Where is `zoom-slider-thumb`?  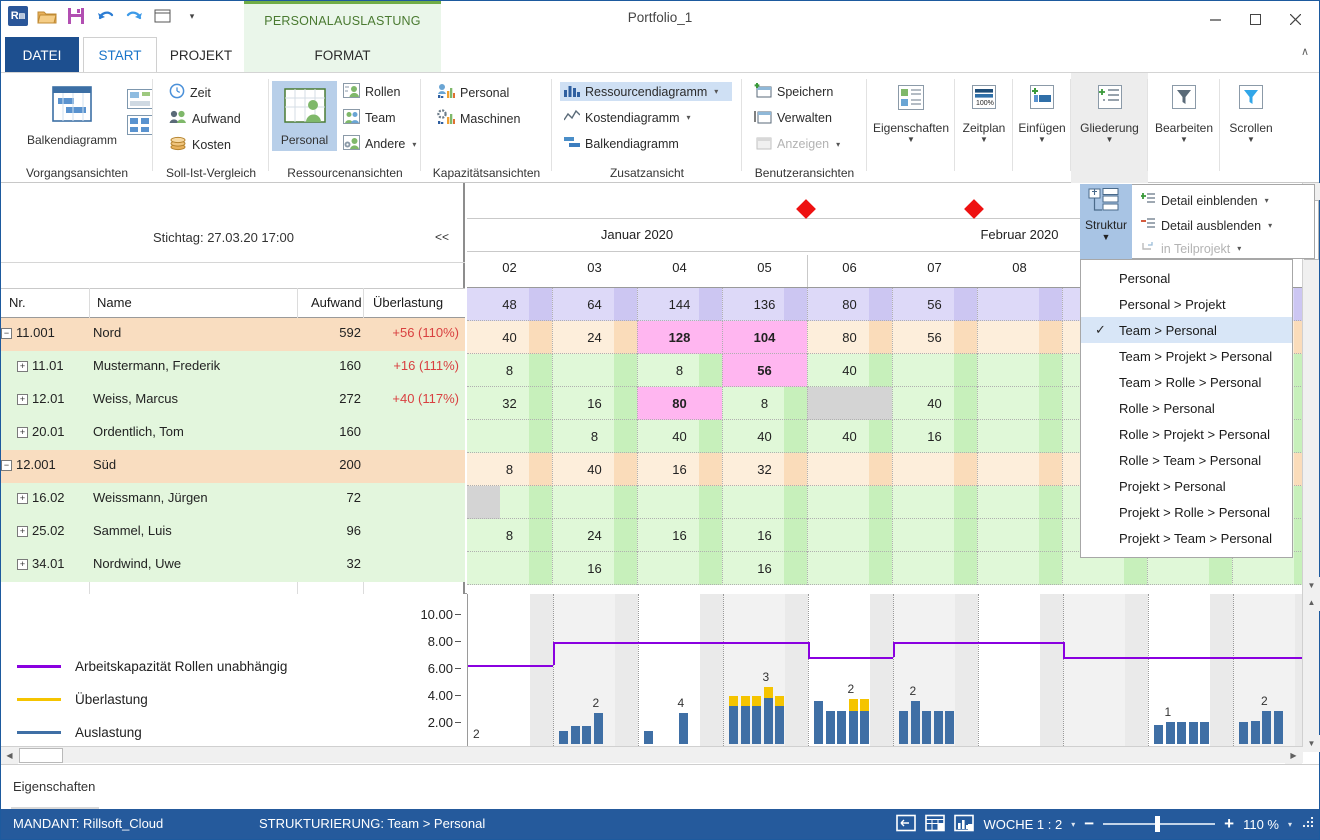 zoom-slider-thumb is located at coordinates (1158, 824).